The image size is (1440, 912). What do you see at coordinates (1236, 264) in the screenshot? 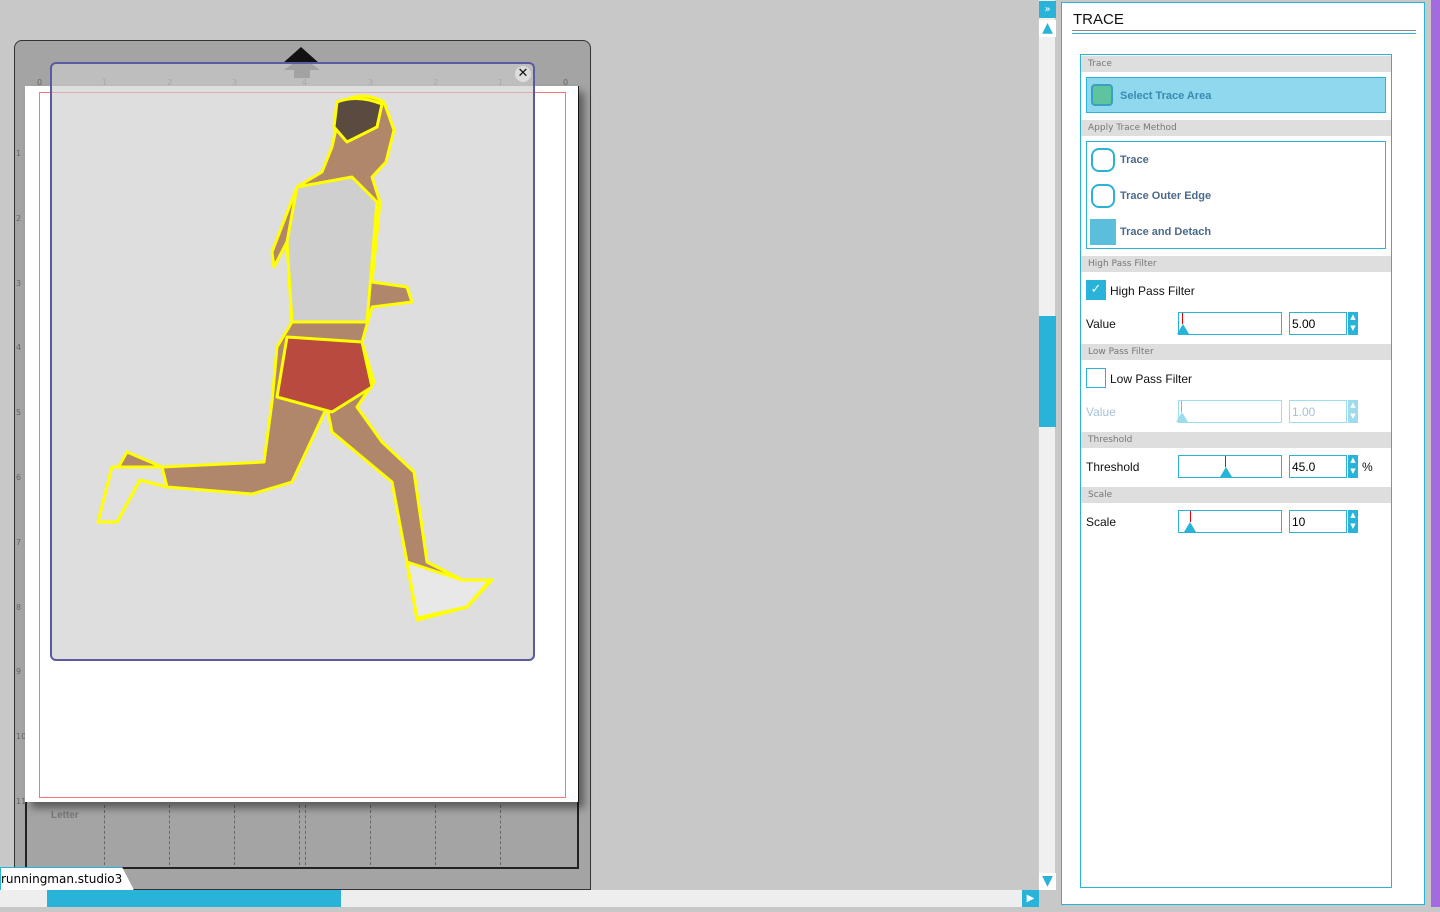
I see `section-high-pass: High Pass Filter` at bounding box center [1236, 264].